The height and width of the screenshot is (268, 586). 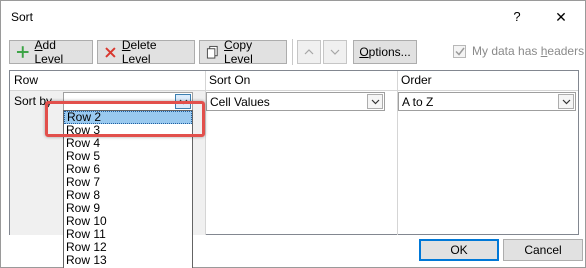 I want to click on copy-level-button: Copy Level, so click(x=243, y=52).